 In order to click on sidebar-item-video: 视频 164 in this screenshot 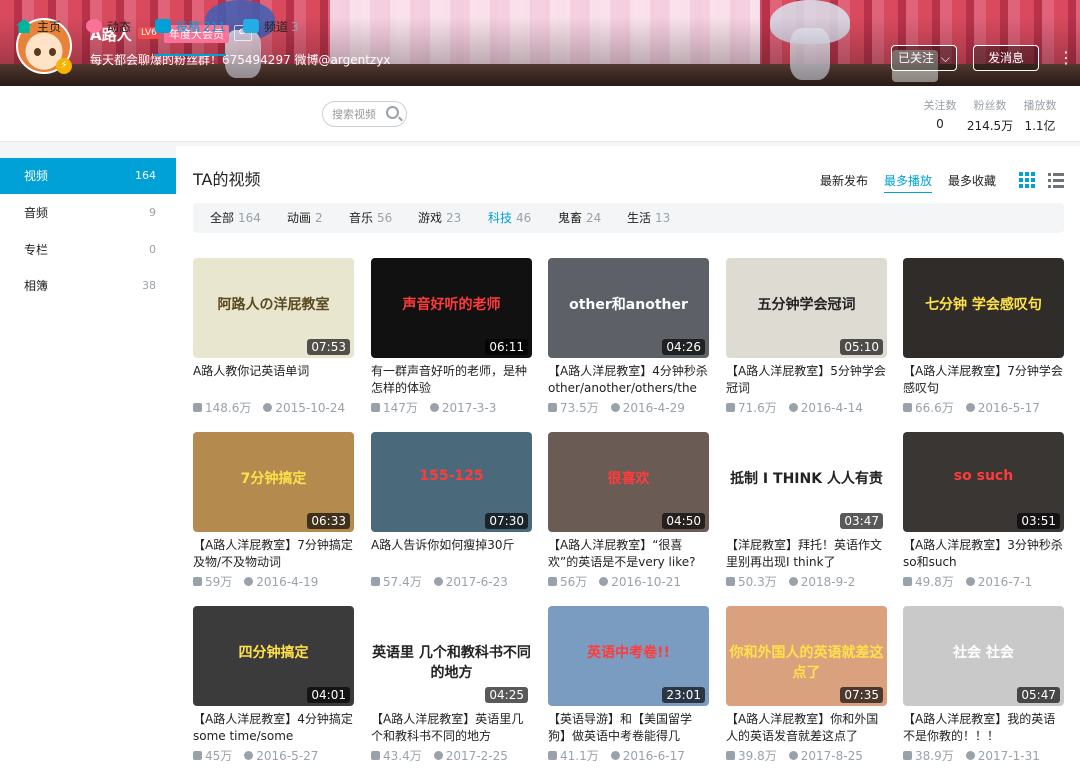, I will do `click(88, 176)`.